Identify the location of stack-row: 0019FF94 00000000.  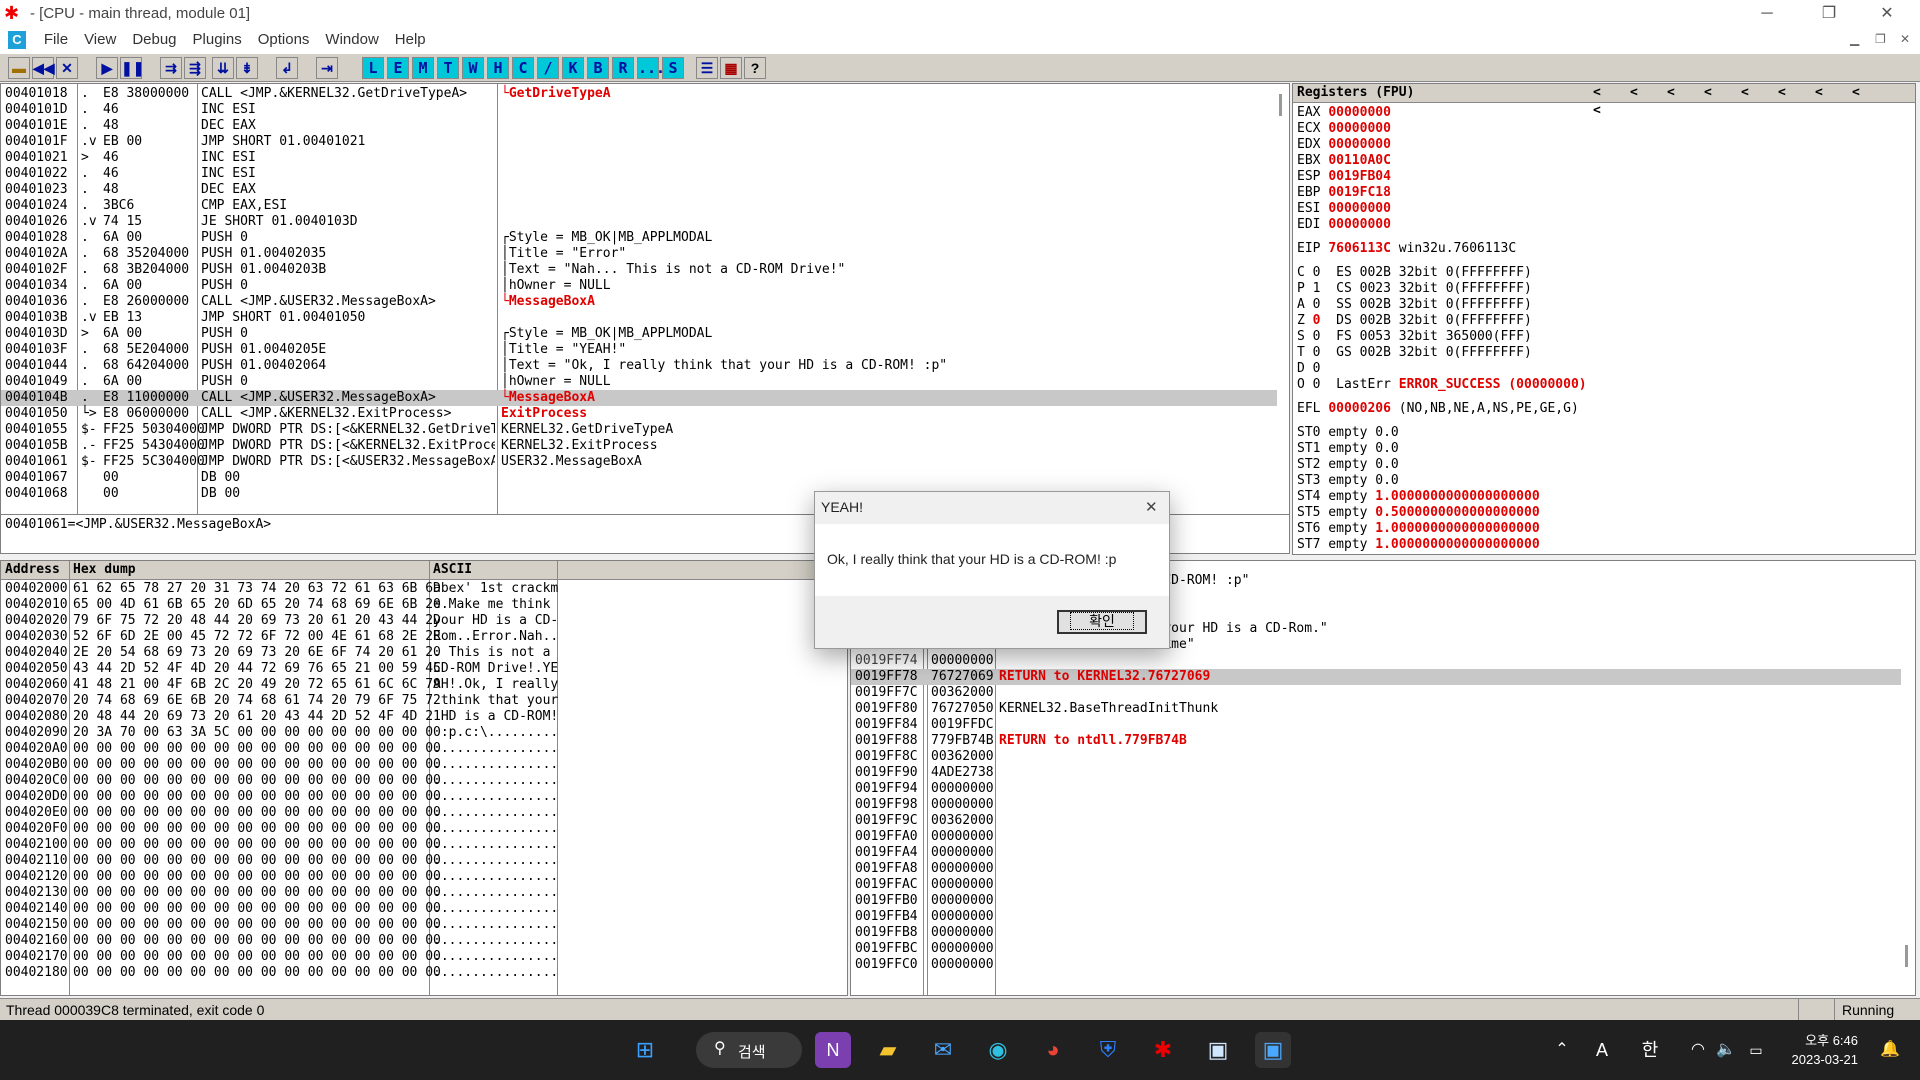
(1376, 789).